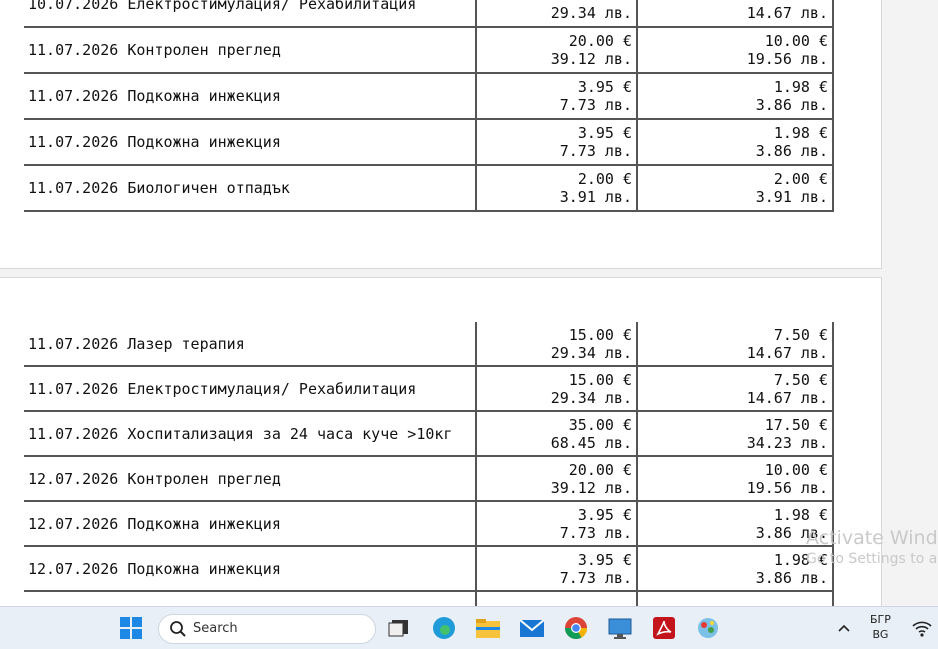 Image resolution: width=938 pixels, height=649 pixels. What do you see at coordinates (796, 424) in the screenshot?
I see `discounted-price-eur: 17.50 €` at bounding box center [796, 424].